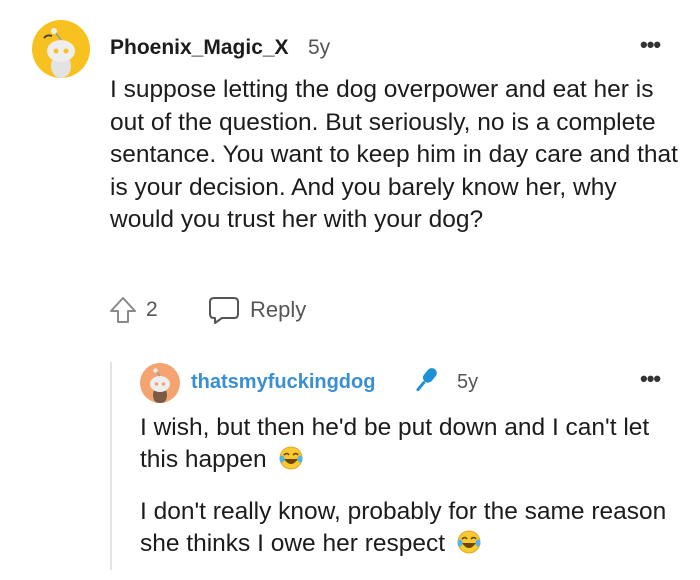 Image resolution: width=700 pixels, height=580 pixels. What do you see at coordinates (152, 309) in the screenshot?
I see `vote-count: 2` at bounding box center [152, 309].